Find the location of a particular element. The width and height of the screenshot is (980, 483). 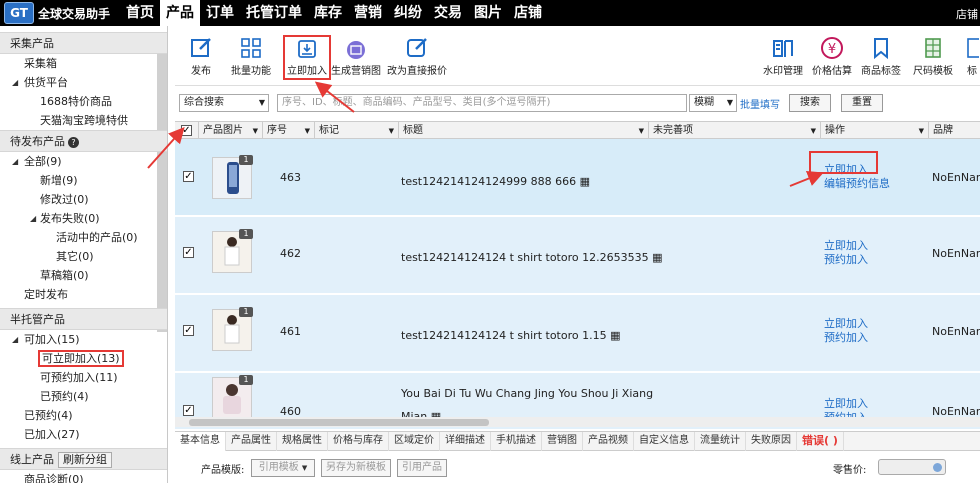

sidebar-item-modified: 修改过(0) is located at coordinates (83, 199).